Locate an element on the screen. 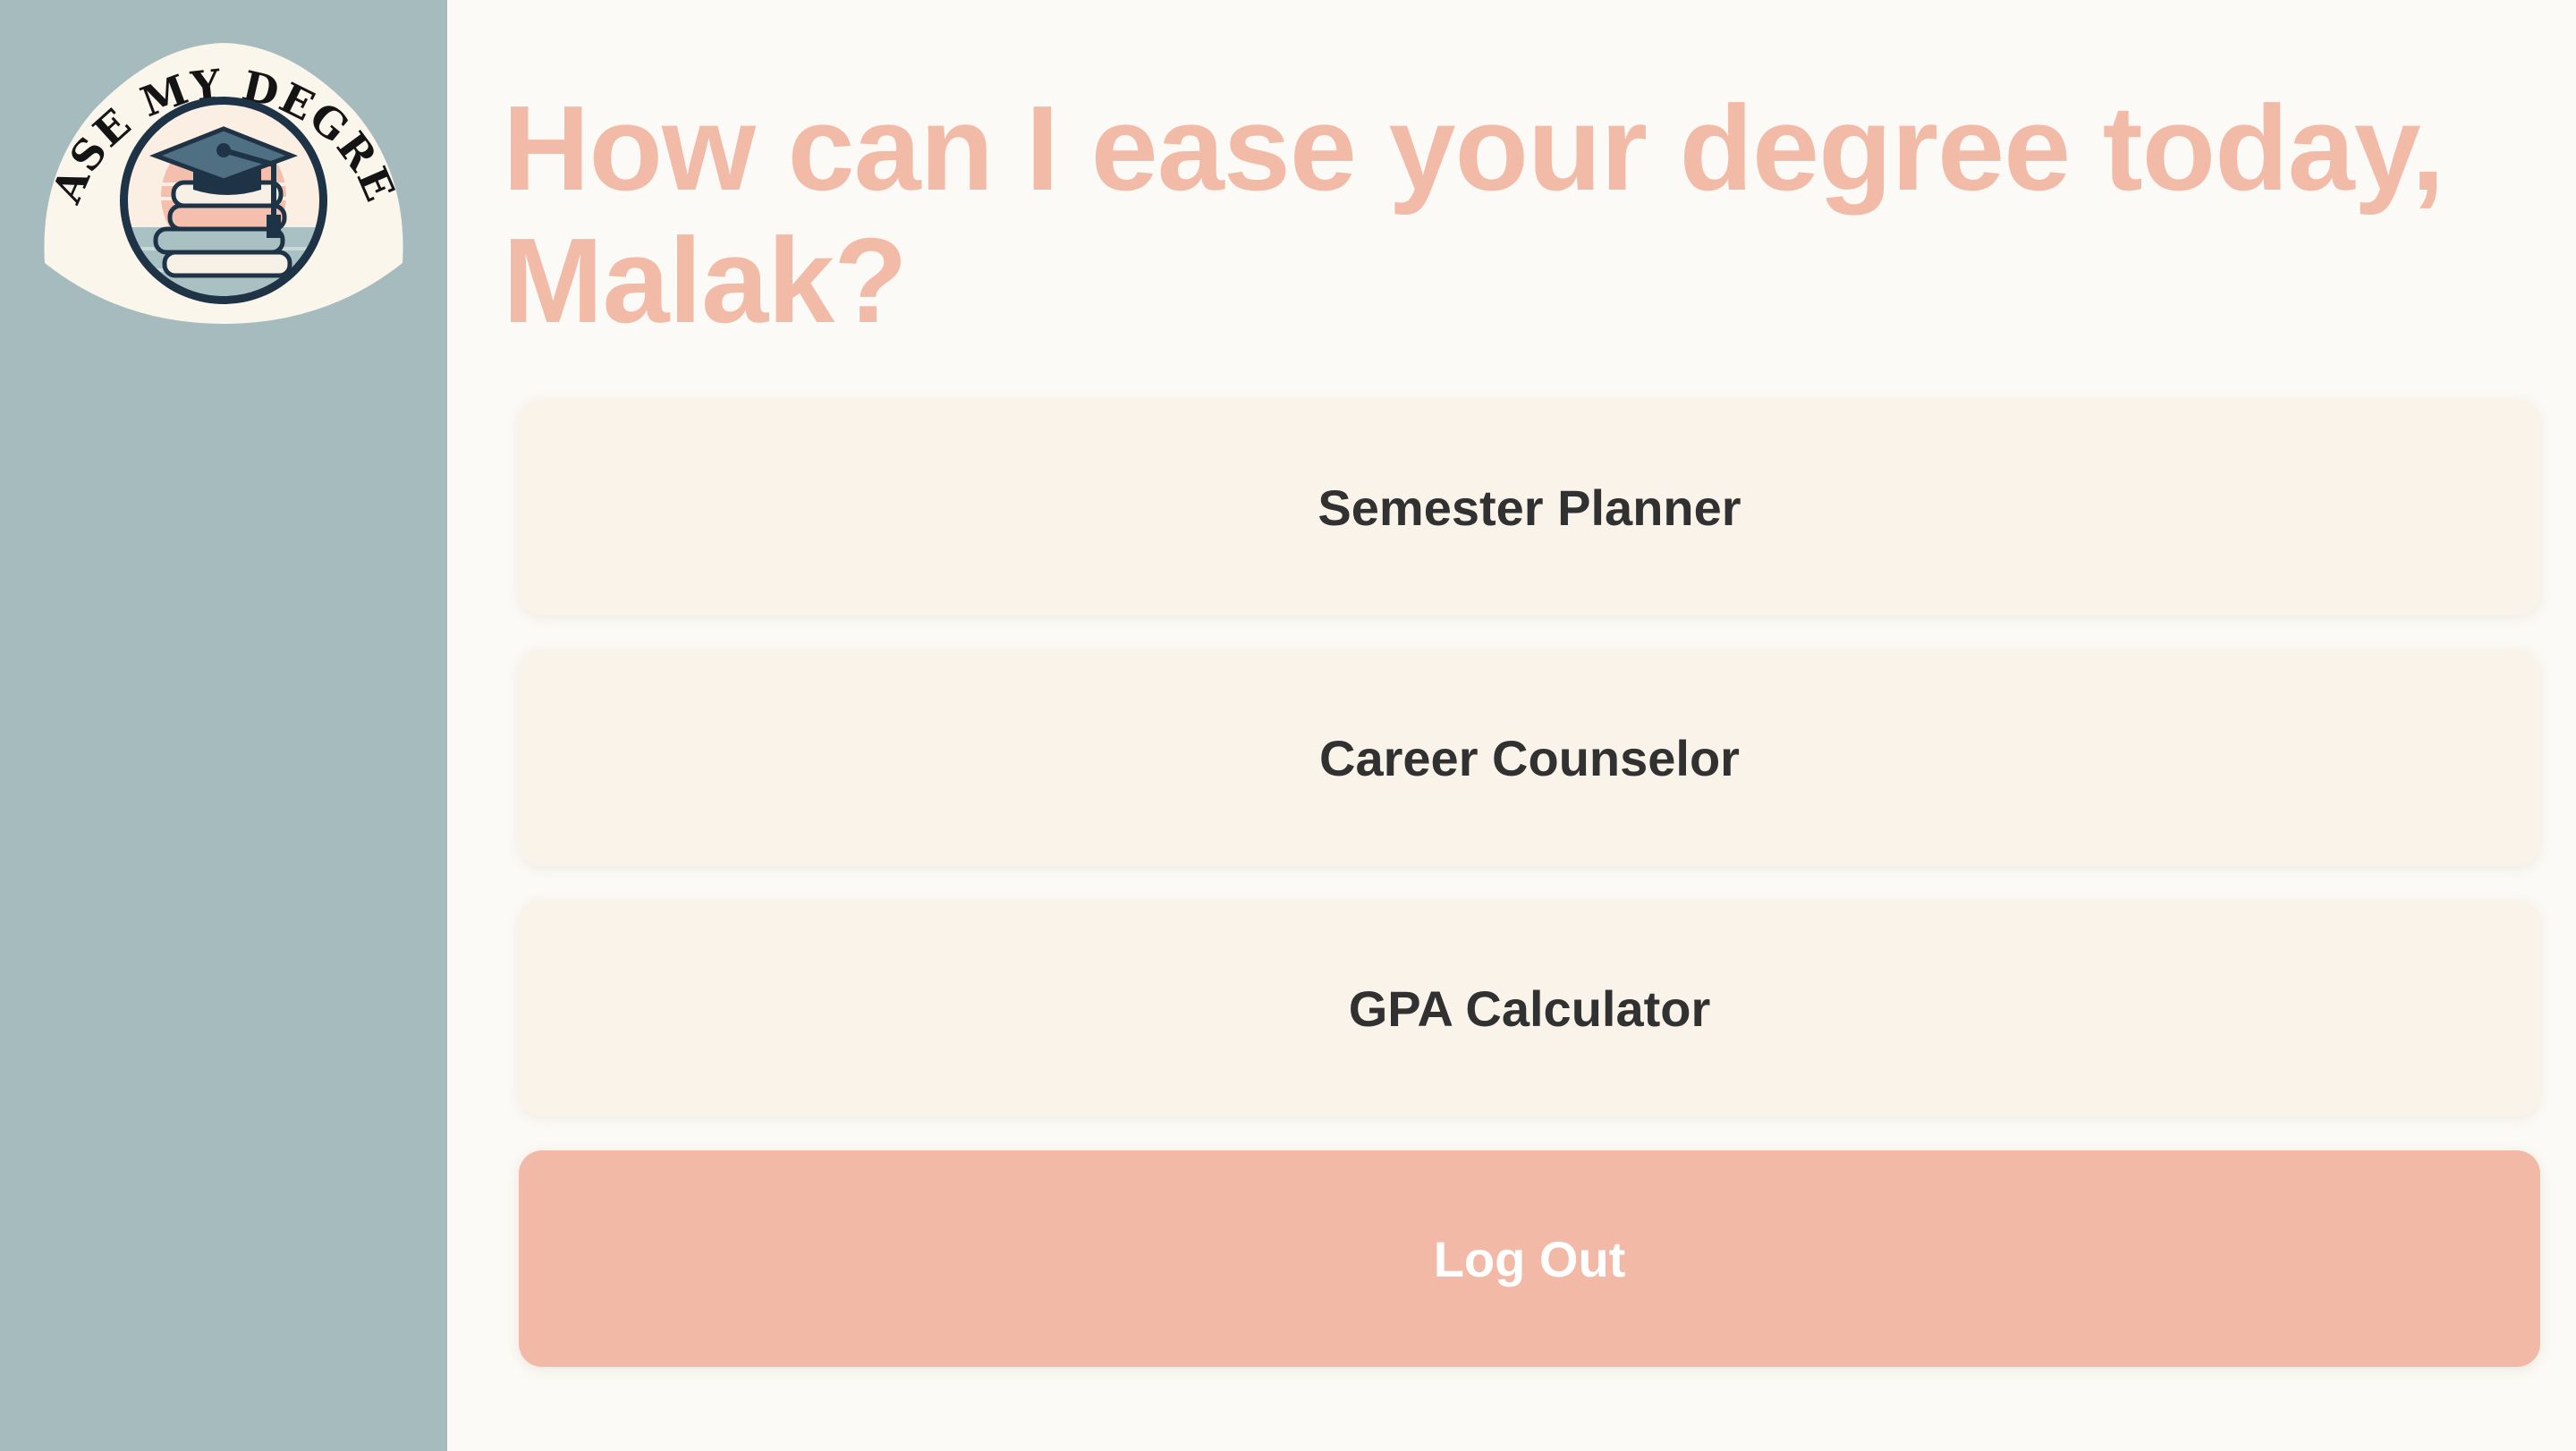 The width and height of the screenshot is (2576, 1451). logo-graphic: EASE MY DEGREE is located at coordinates (212, 162).